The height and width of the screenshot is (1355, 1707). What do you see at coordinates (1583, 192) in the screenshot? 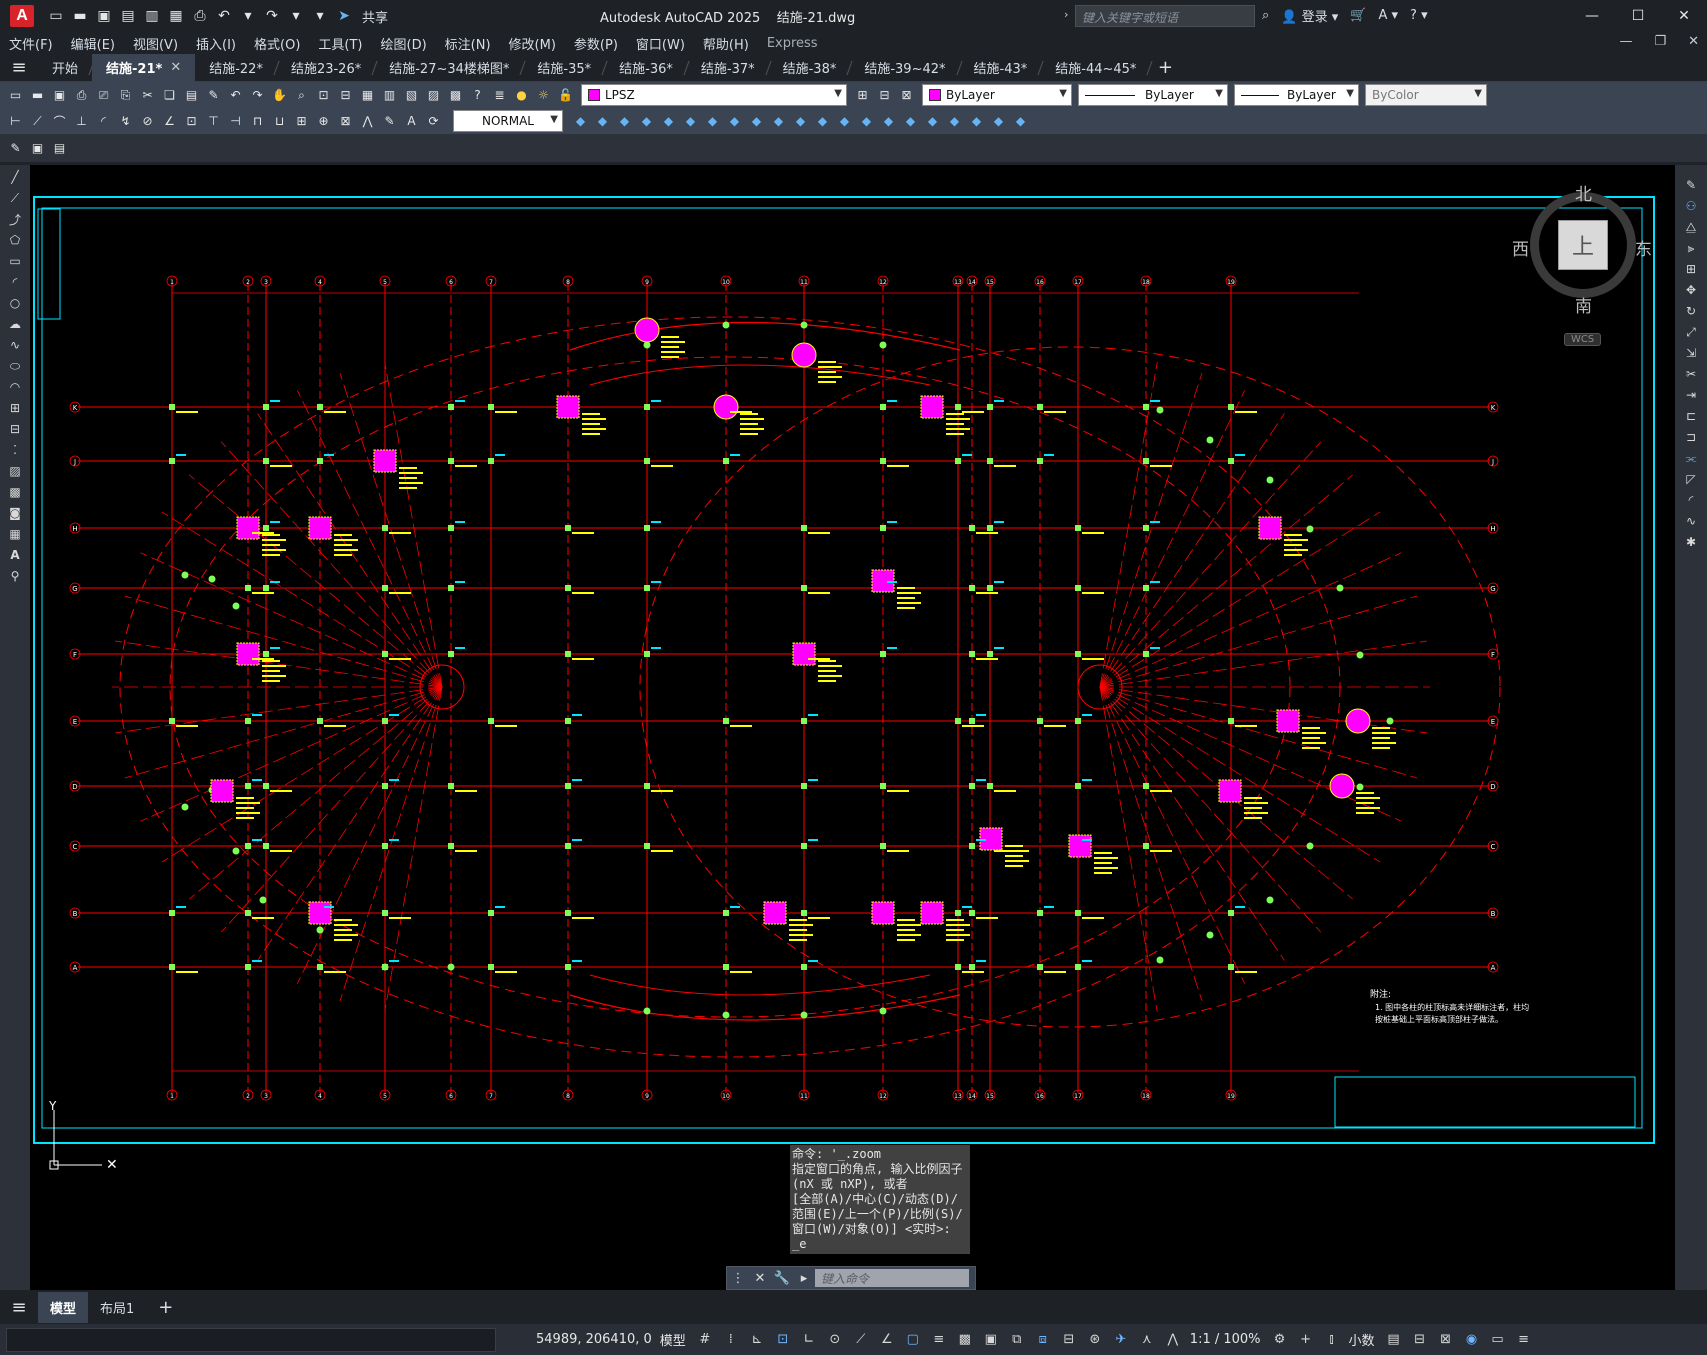
I see `viewcube-north: 北` at bounding box center [1583, 192].